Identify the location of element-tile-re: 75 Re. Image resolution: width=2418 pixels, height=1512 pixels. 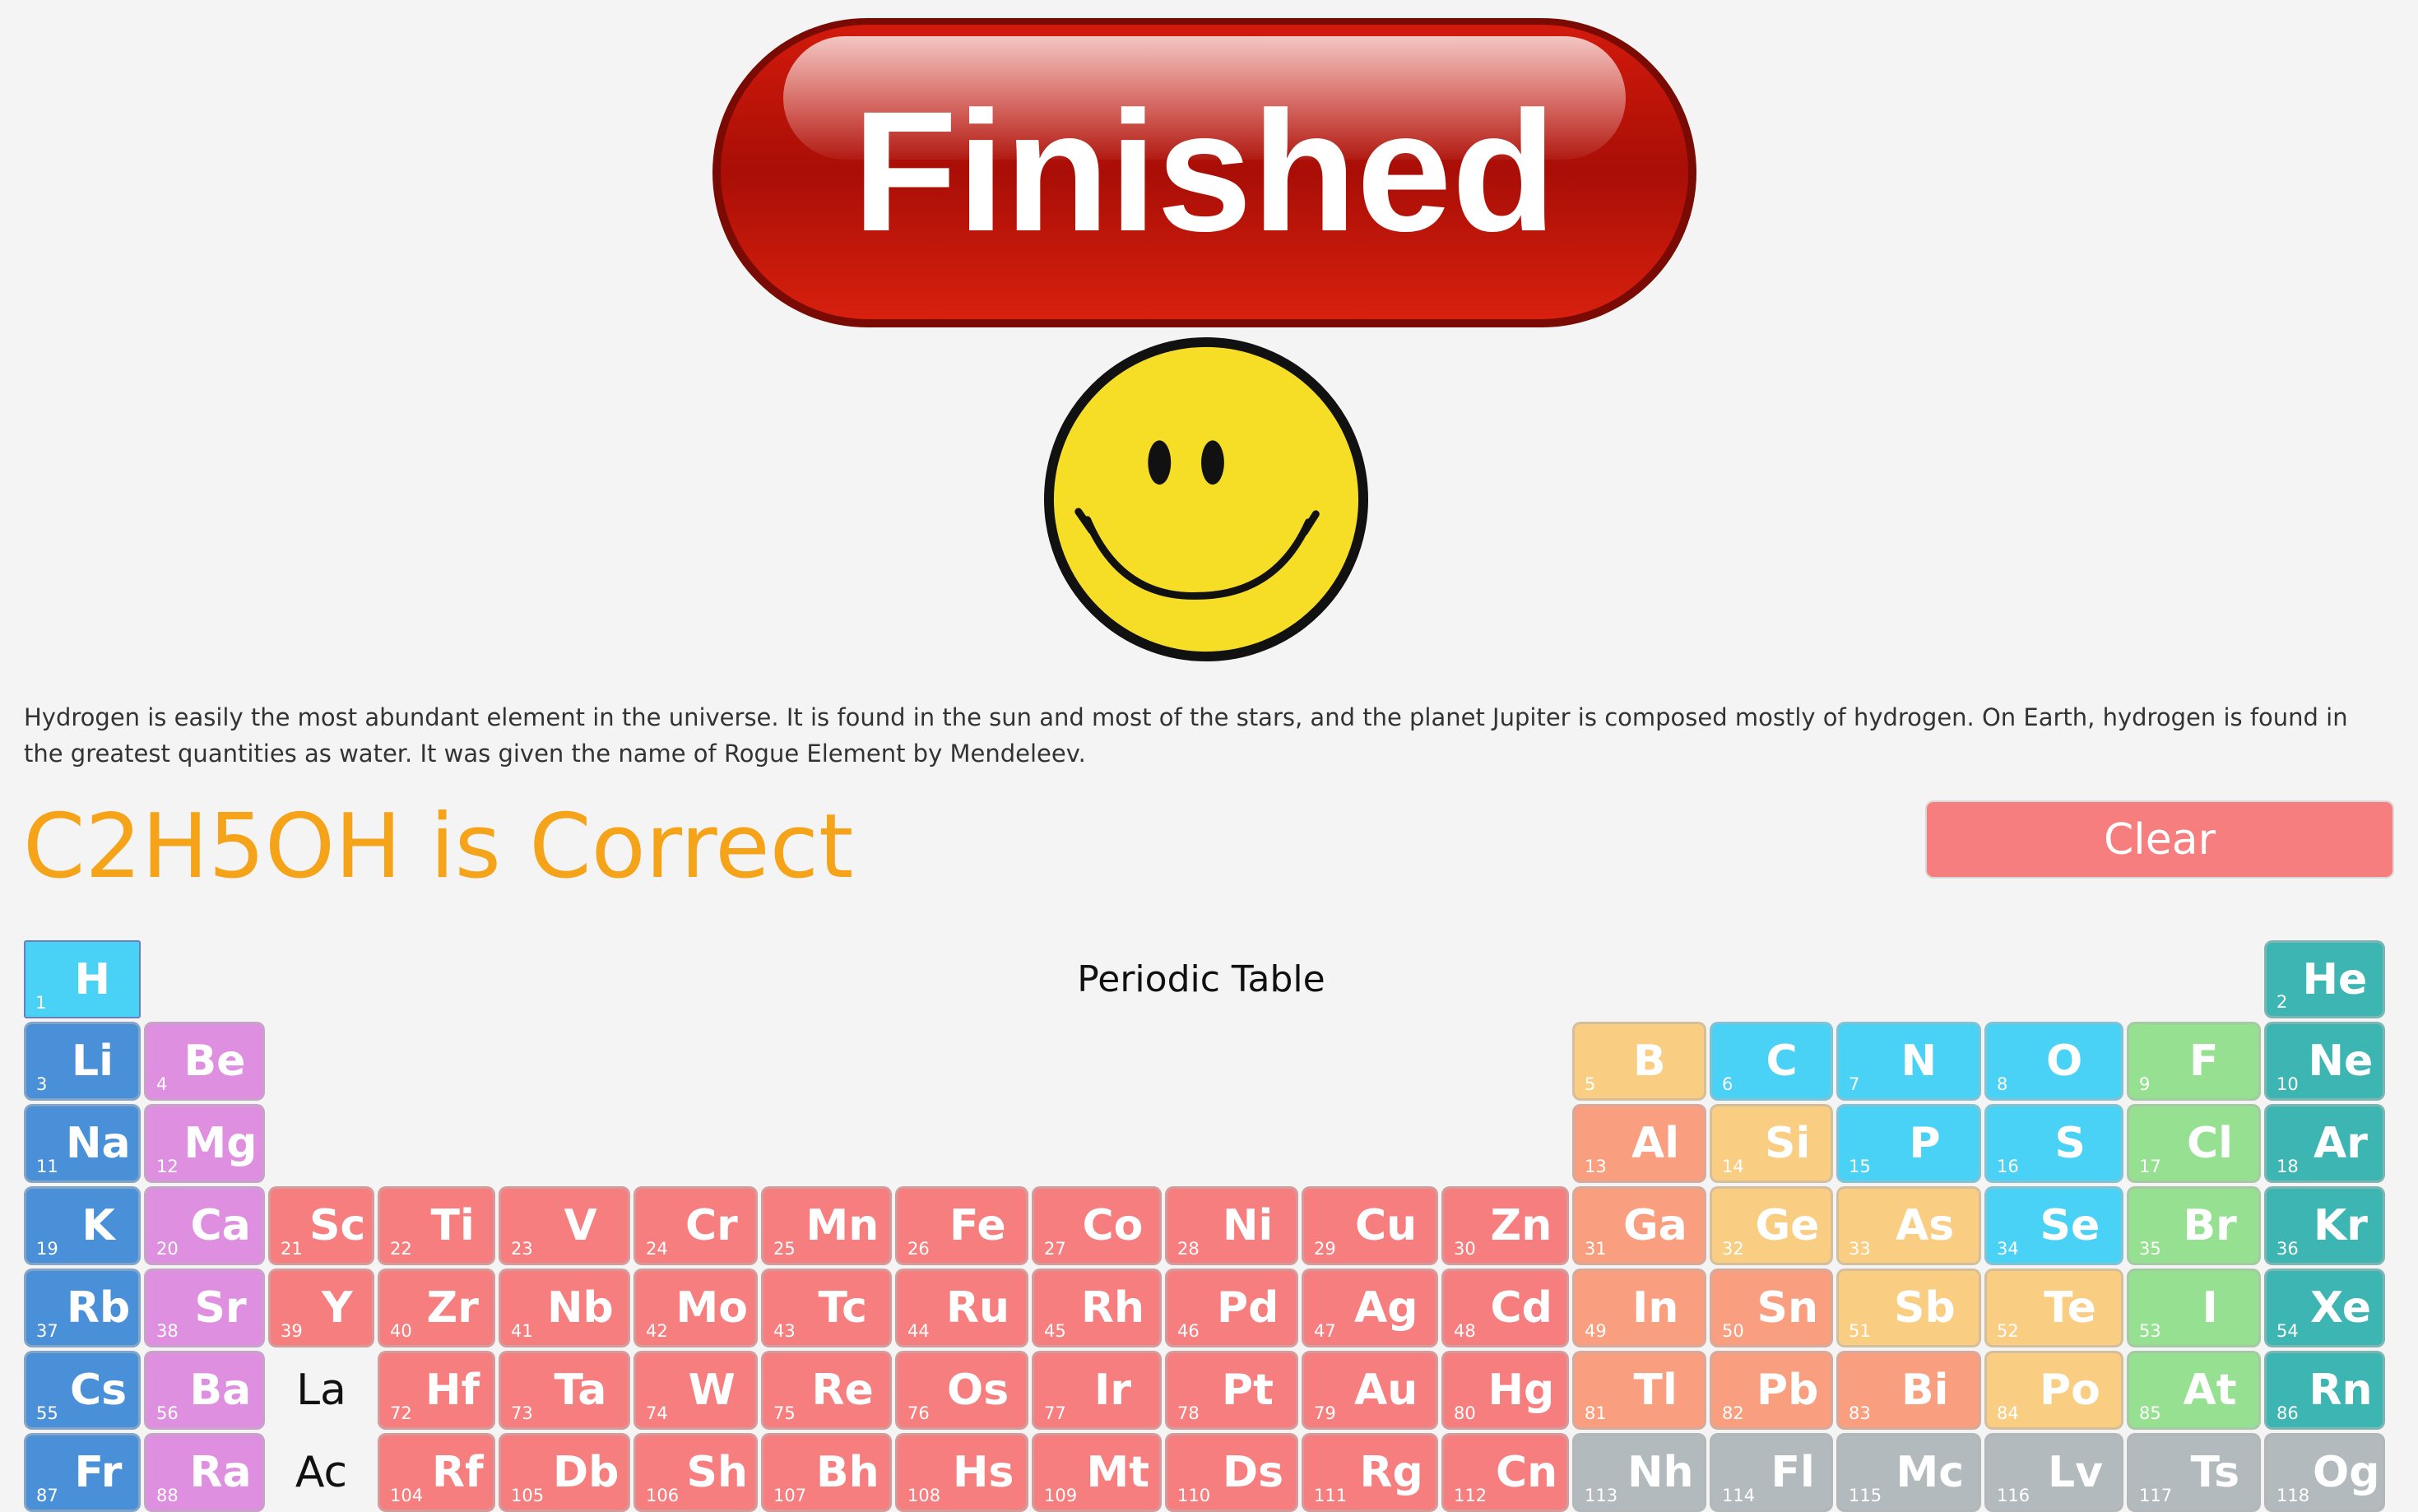
(826, 1390).